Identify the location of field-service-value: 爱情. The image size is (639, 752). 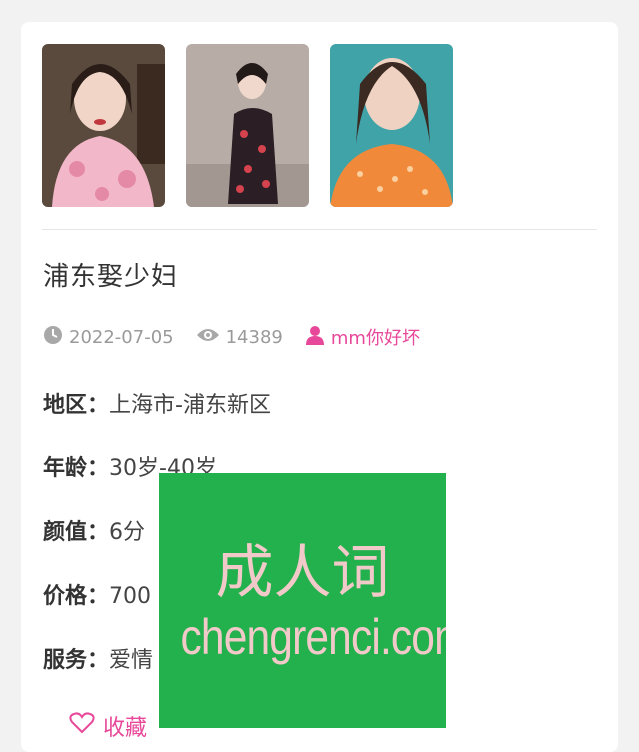
(131, 660).